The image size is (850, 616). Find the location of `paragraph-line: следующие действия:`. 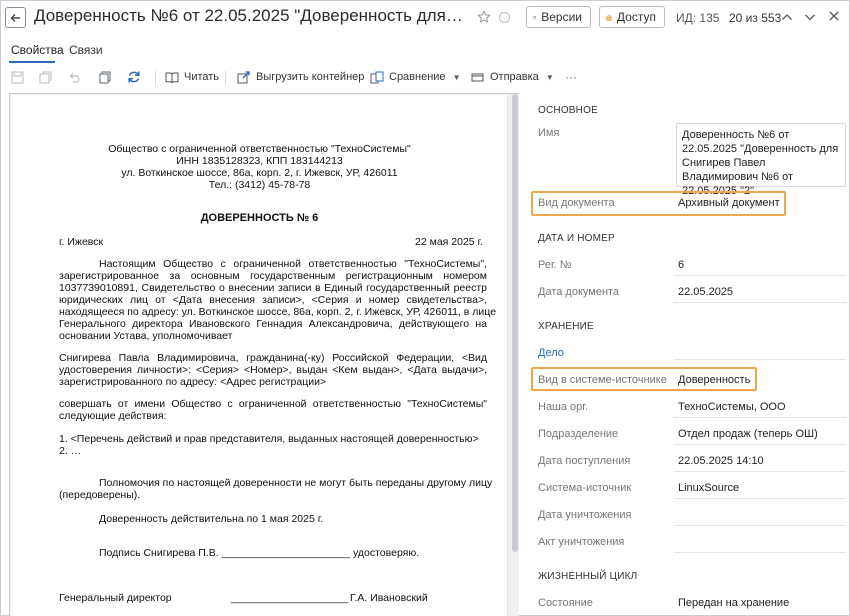

paragraph-line: следующие действия: is located at coordinates (113, 416).